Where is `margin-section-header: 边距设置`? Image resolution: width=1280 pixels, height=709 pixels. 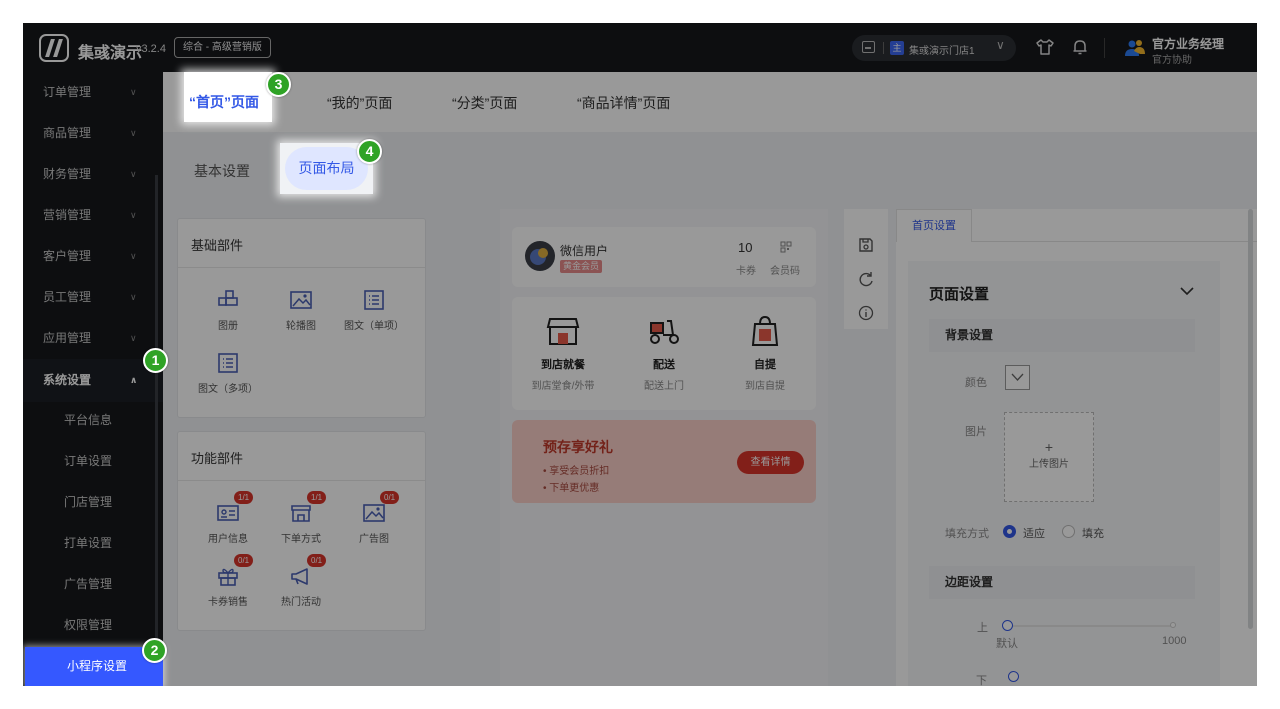
margin-section-header: 边距设置 is located at coordinates (1062, 582).